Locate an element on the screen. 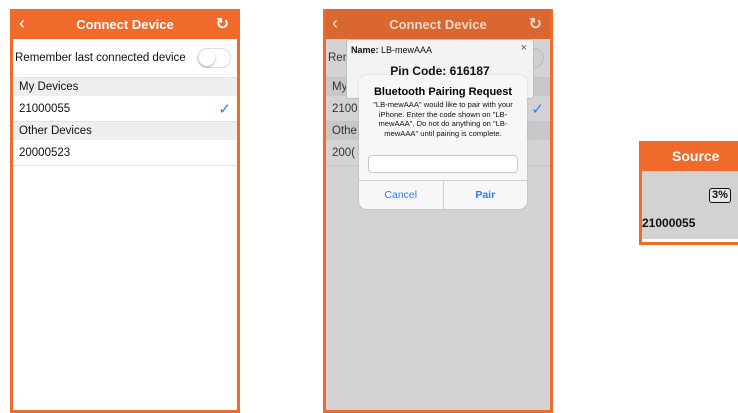 The width and height of the screenshot is (738, 413). device-name-line: Name: LB-mewAAA is located at coordinates (391, 50).